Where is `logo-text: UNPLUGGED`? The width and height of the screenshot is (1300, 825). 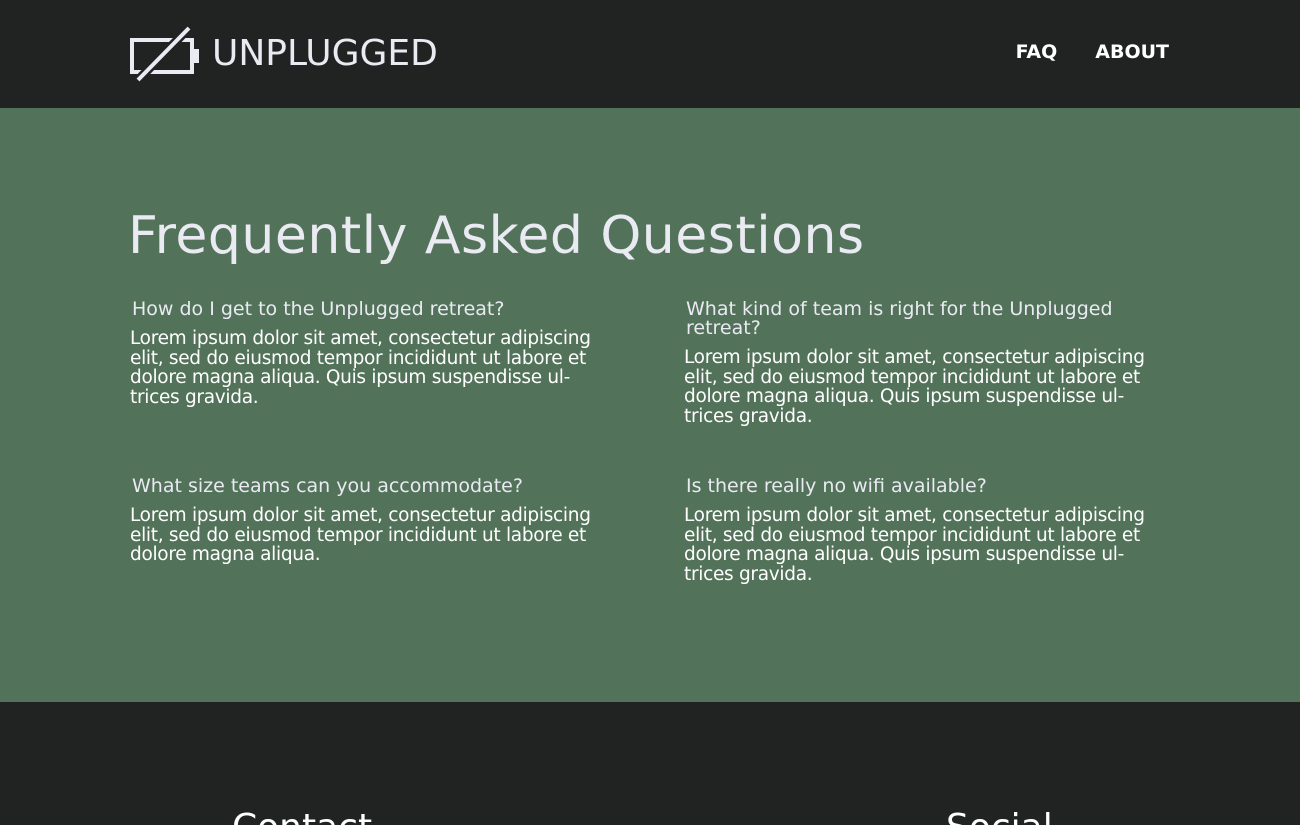
logo-text: UNPLUGGED is located at coordinates (325, 53).